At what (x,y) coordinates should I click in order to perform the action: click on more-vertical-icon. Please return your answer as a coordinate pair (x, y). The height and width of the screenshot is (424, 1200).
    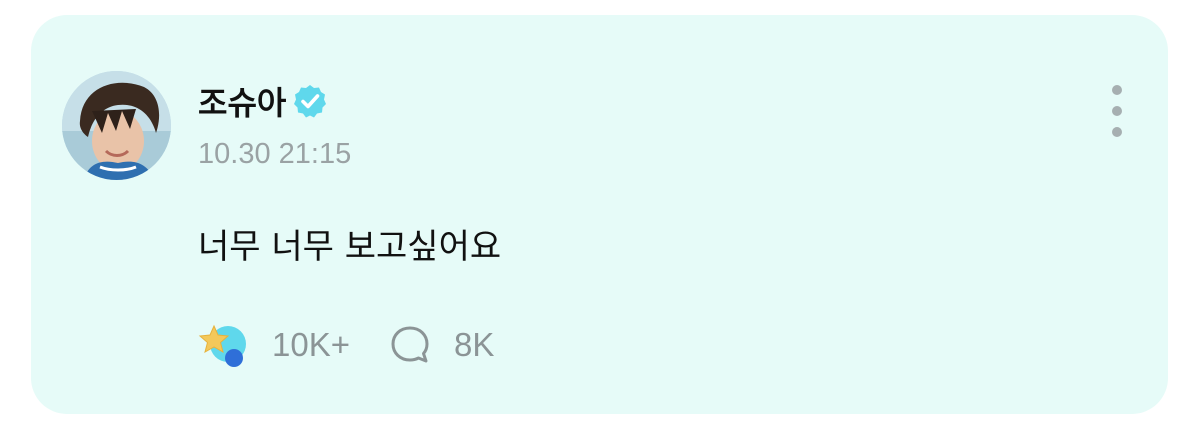
    Looking at the image, I should click on (1117, 90).